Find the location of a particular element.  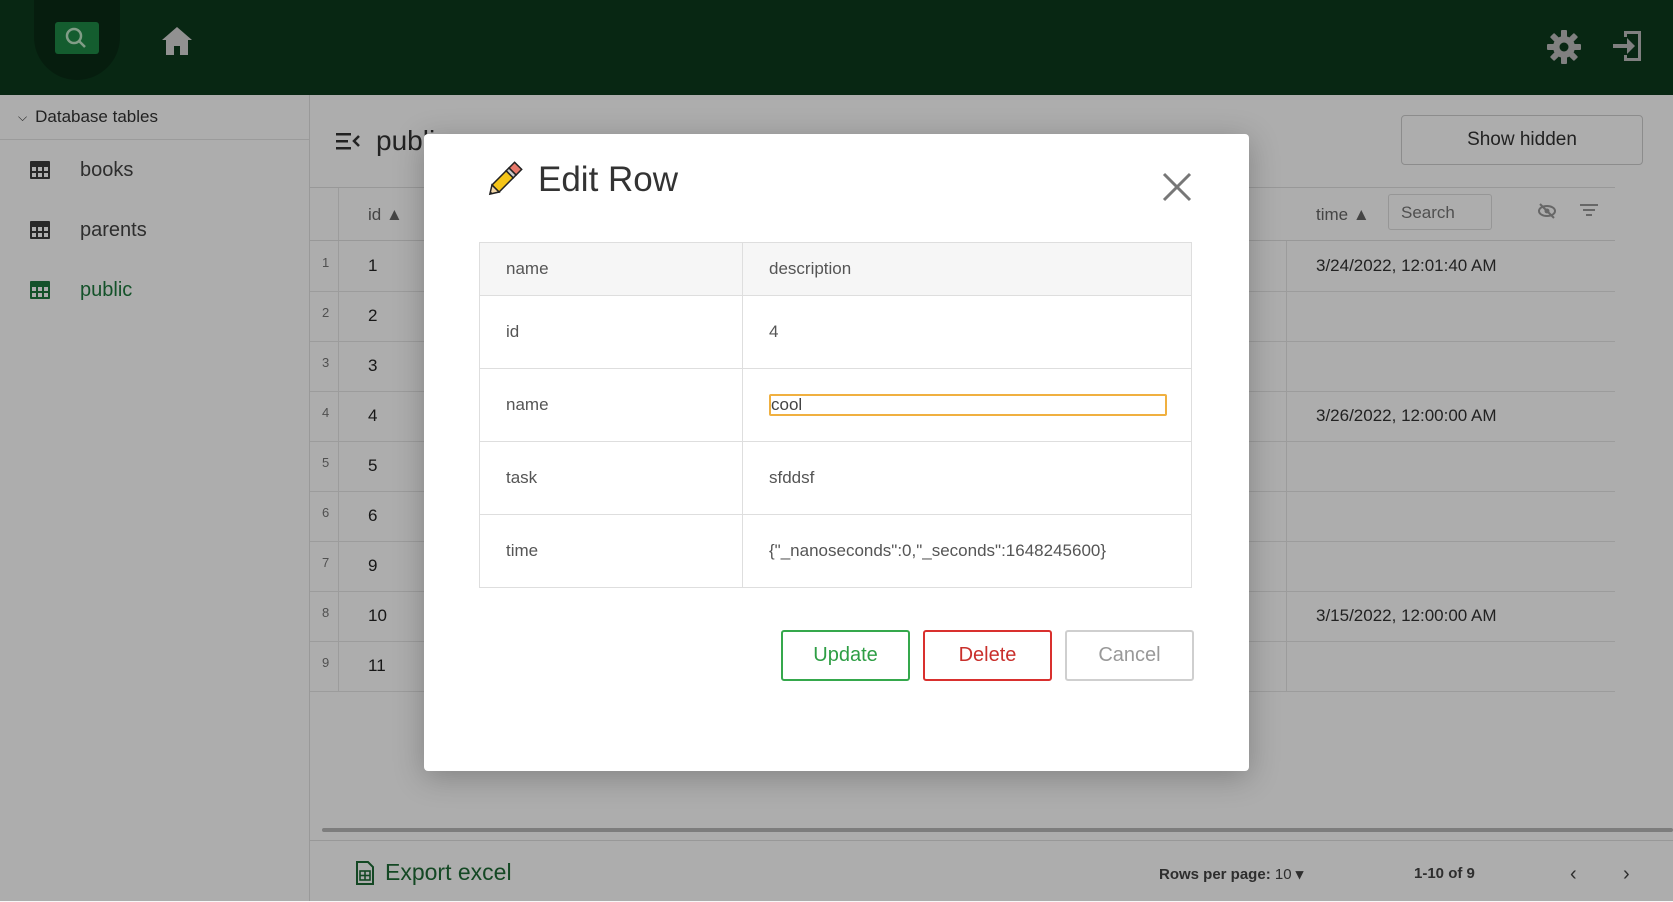

close-icon is located at coordinates (1177, 187).